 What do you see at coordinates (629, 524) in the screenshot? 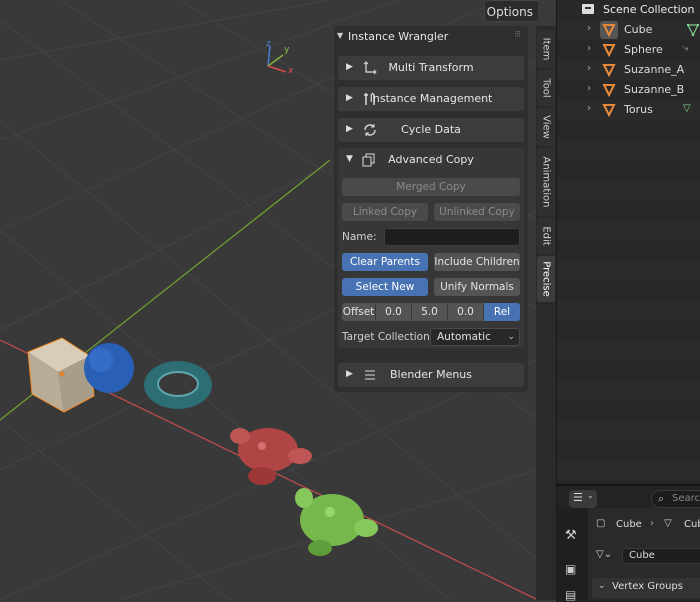
I see `breadcrumb-object: Cube` at bounding box center [629, 524].